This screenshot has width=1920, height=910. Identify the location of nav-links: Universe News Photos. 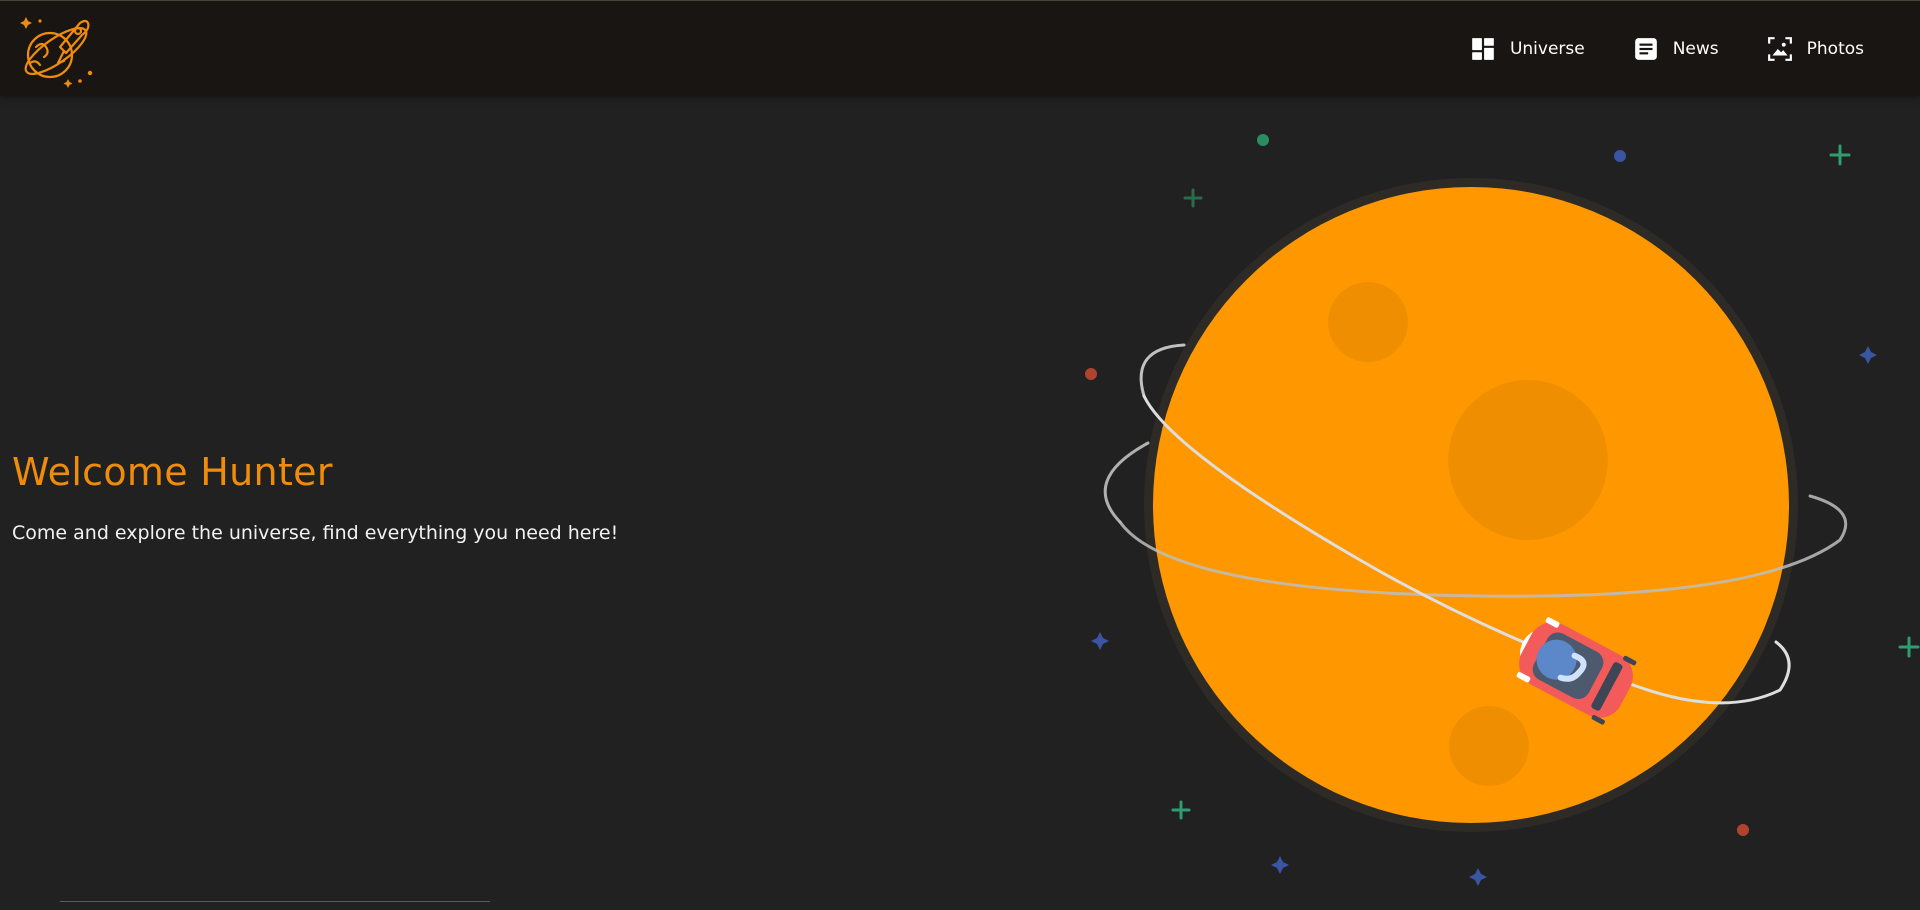
(1643, 49).